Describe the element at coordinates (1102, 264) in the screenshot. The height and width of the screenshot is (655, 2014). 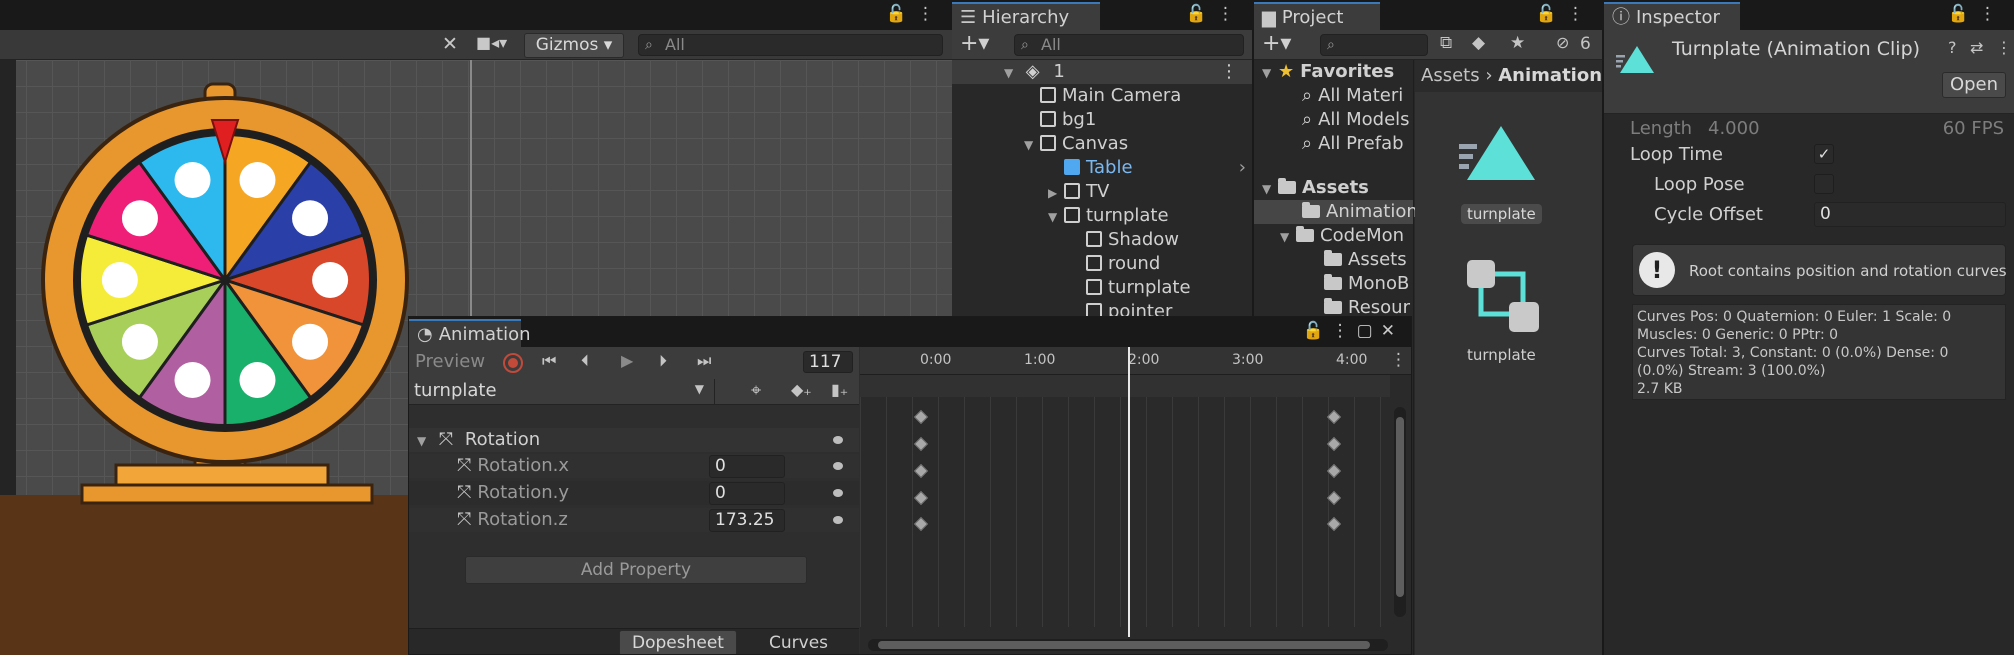
I see `hierarchy-item-round: round` at that location.